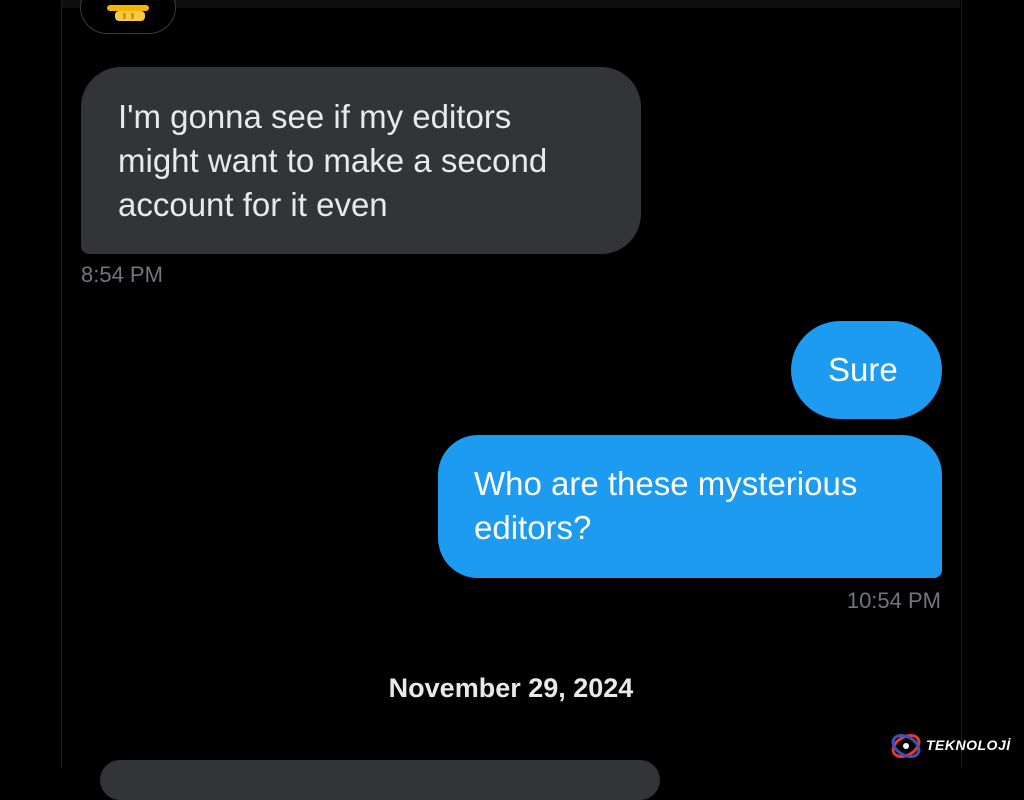  Describe the element at coordinates (380, 780) in the screenshot. I see `partial-received-message-bubble` at that location.